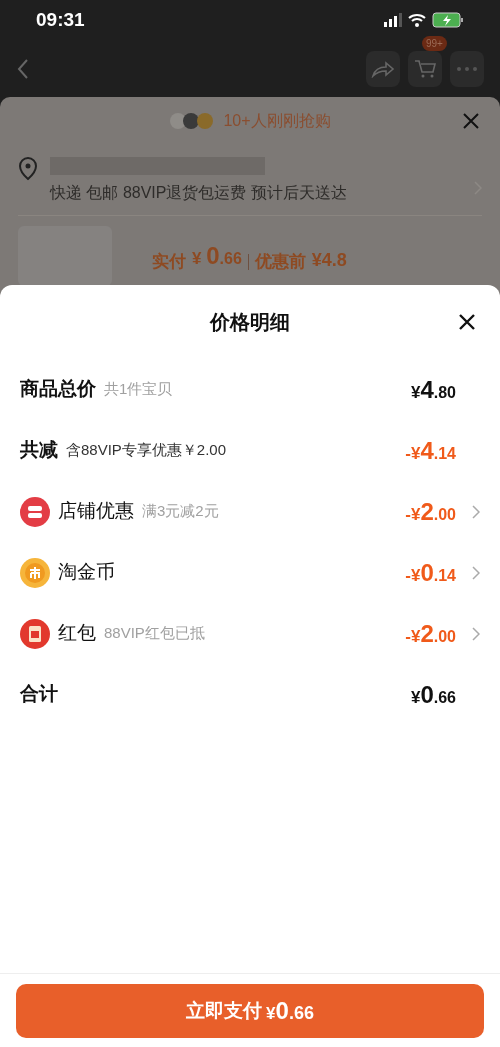 This screenshot has width=500, height=1047. Describe the element at coordinates (58, 389) in the screenshot. I see `row-label: 商品总价` at that location.